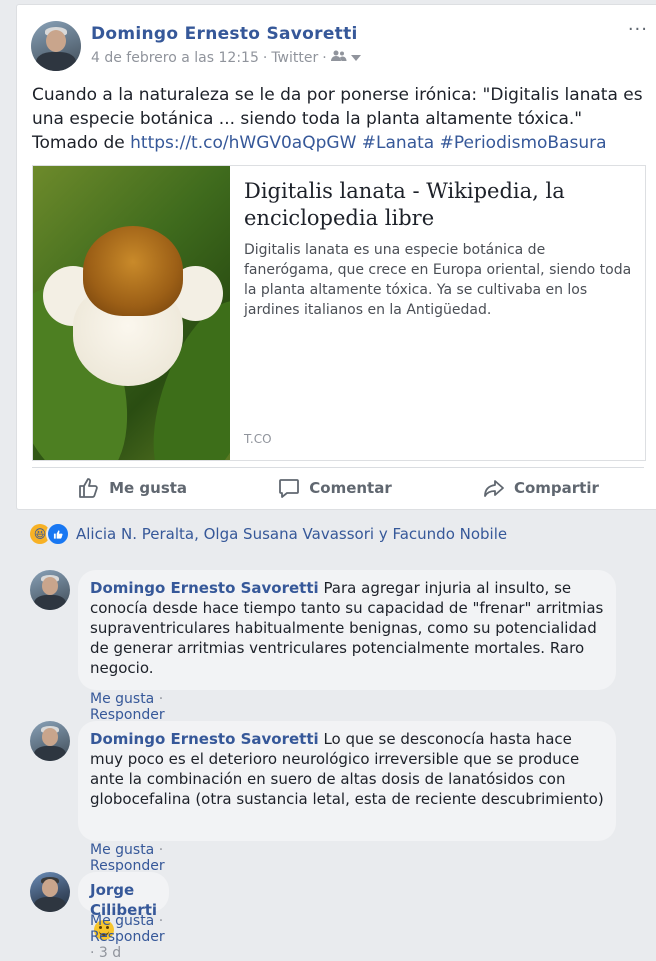 The width and height of the screenshot is (656, 961). What do you see at coordinates (258, 439) in the screenshot?
I see `link-preview-domain: T.CO` at bounding box center [258, 439].